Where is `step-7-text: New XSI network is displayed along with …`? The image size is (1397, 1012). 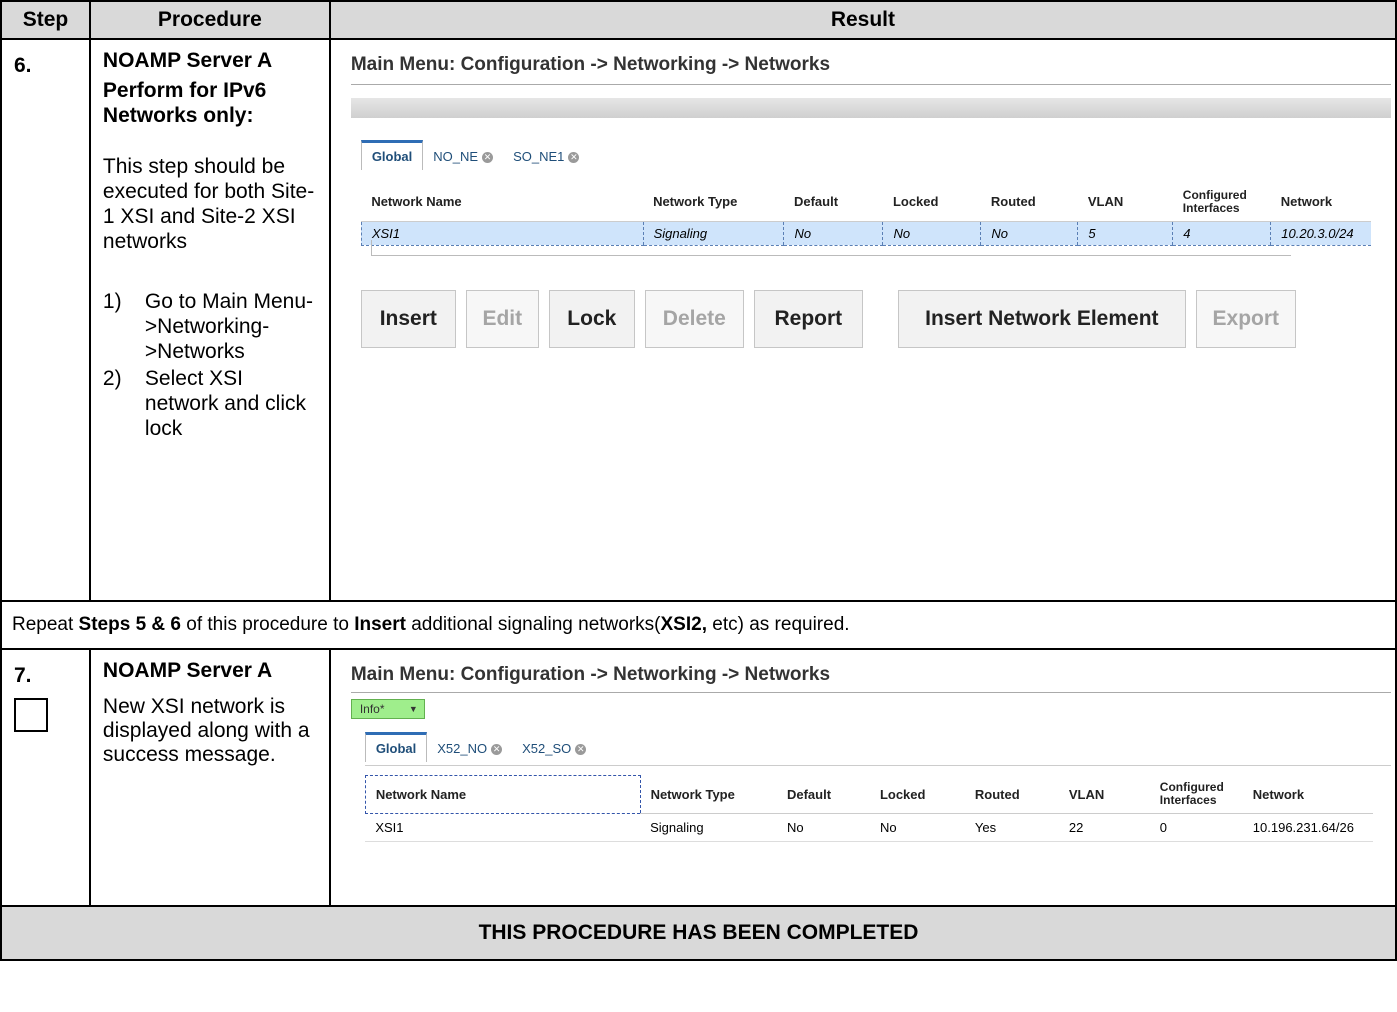 step-7-text: New XSI network is displayed along with … is located at coordinates (206, 730).